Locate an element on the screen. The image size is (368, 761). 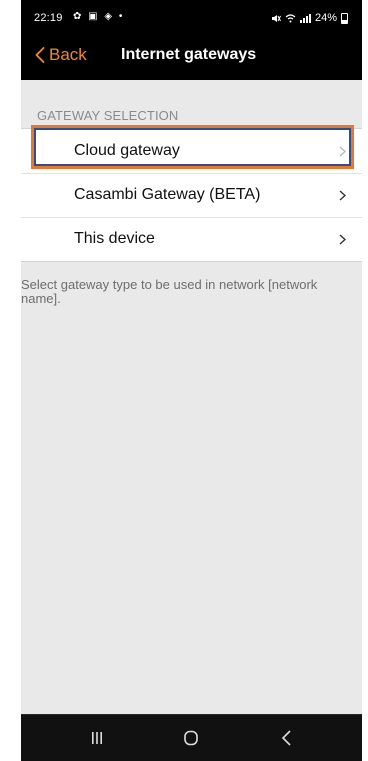
home-icon is located at coordinates (191, 738).